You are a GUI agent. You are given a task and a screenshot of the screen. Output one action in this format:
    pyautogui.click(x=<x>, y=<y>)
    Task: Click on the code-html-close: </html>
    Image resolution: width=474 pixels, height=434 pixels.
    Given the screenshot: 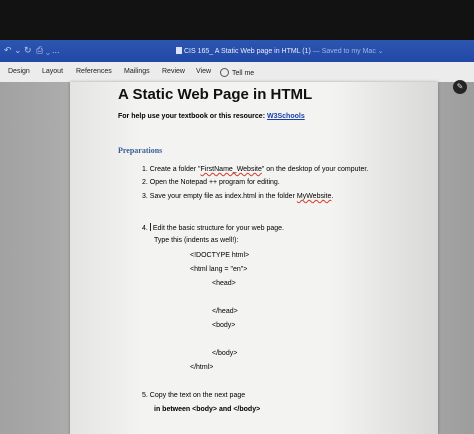 What is the action you would take?
    pyautogui.click(x=202, y=367)
    